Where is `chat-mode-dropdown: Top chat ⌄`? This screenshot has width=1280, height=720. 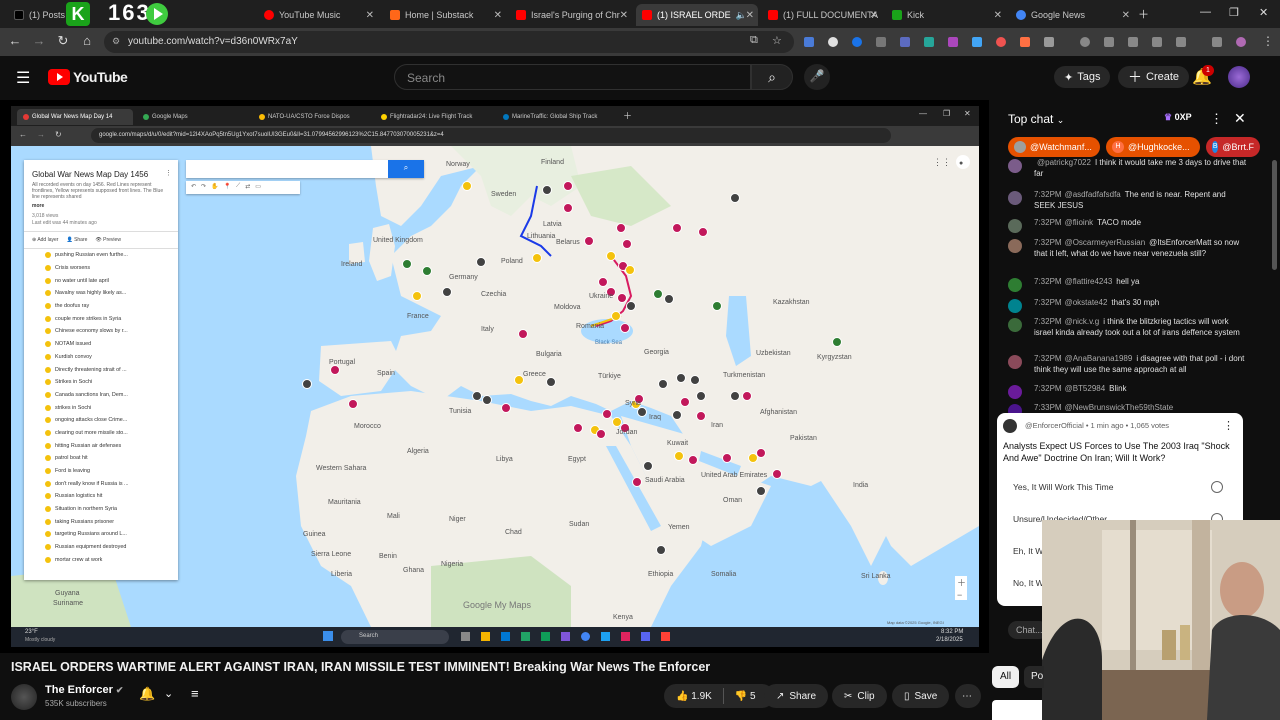 chat-mode-dropdown: Top chat ⌄ is located at coordinates (1036, 119).